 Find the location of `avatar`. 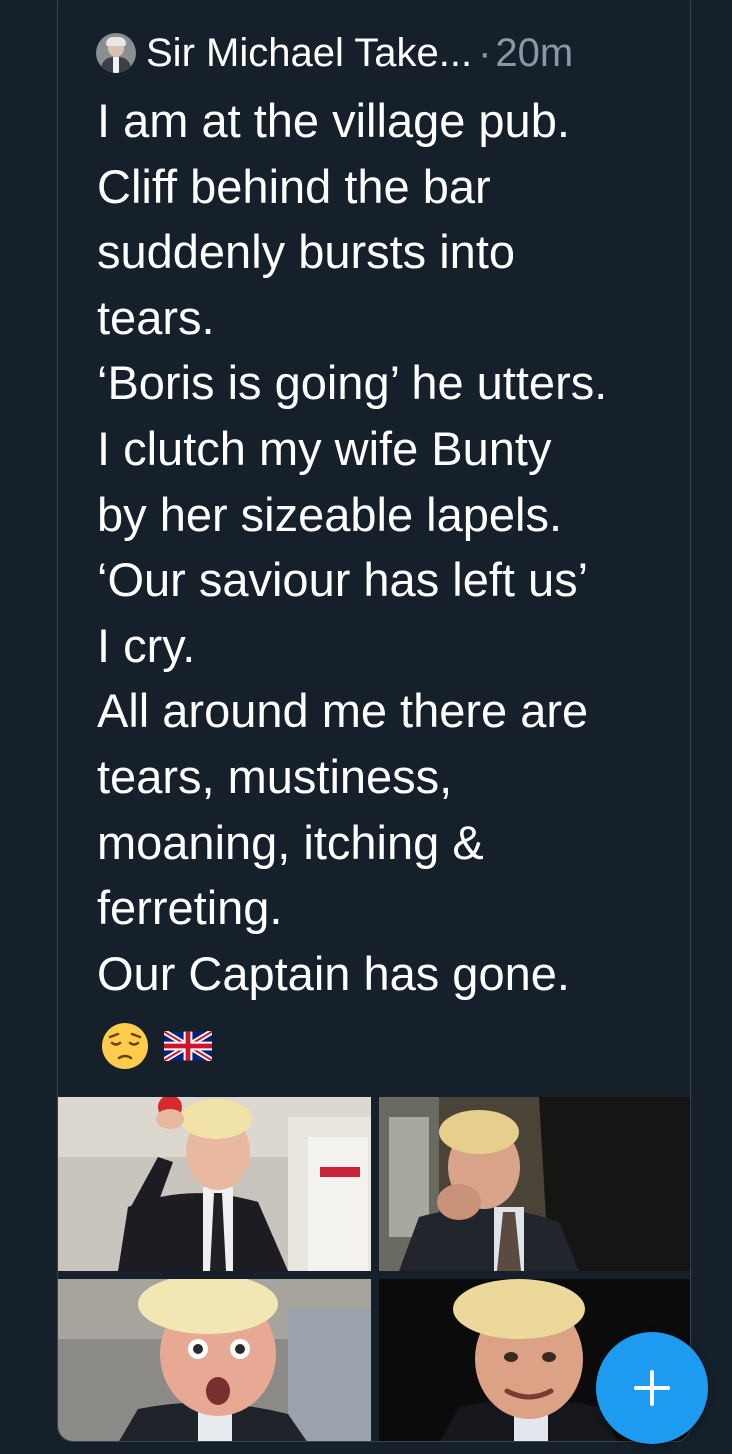

avatar is located at coordinates (116, 53).